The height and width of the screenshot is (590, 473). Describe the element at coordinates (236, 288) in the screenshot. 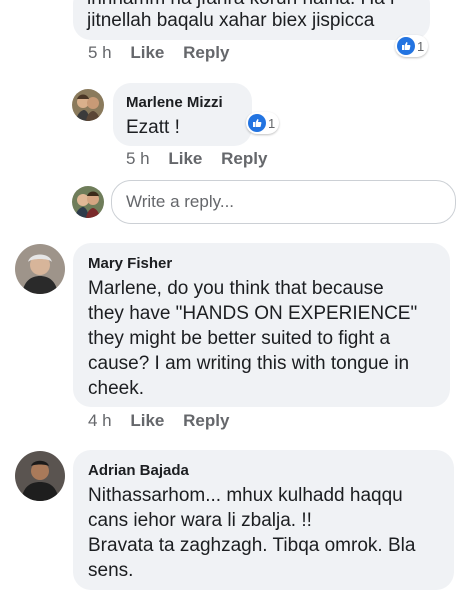

I see `comment-text-line: Marlene, do you think that because` at that location.